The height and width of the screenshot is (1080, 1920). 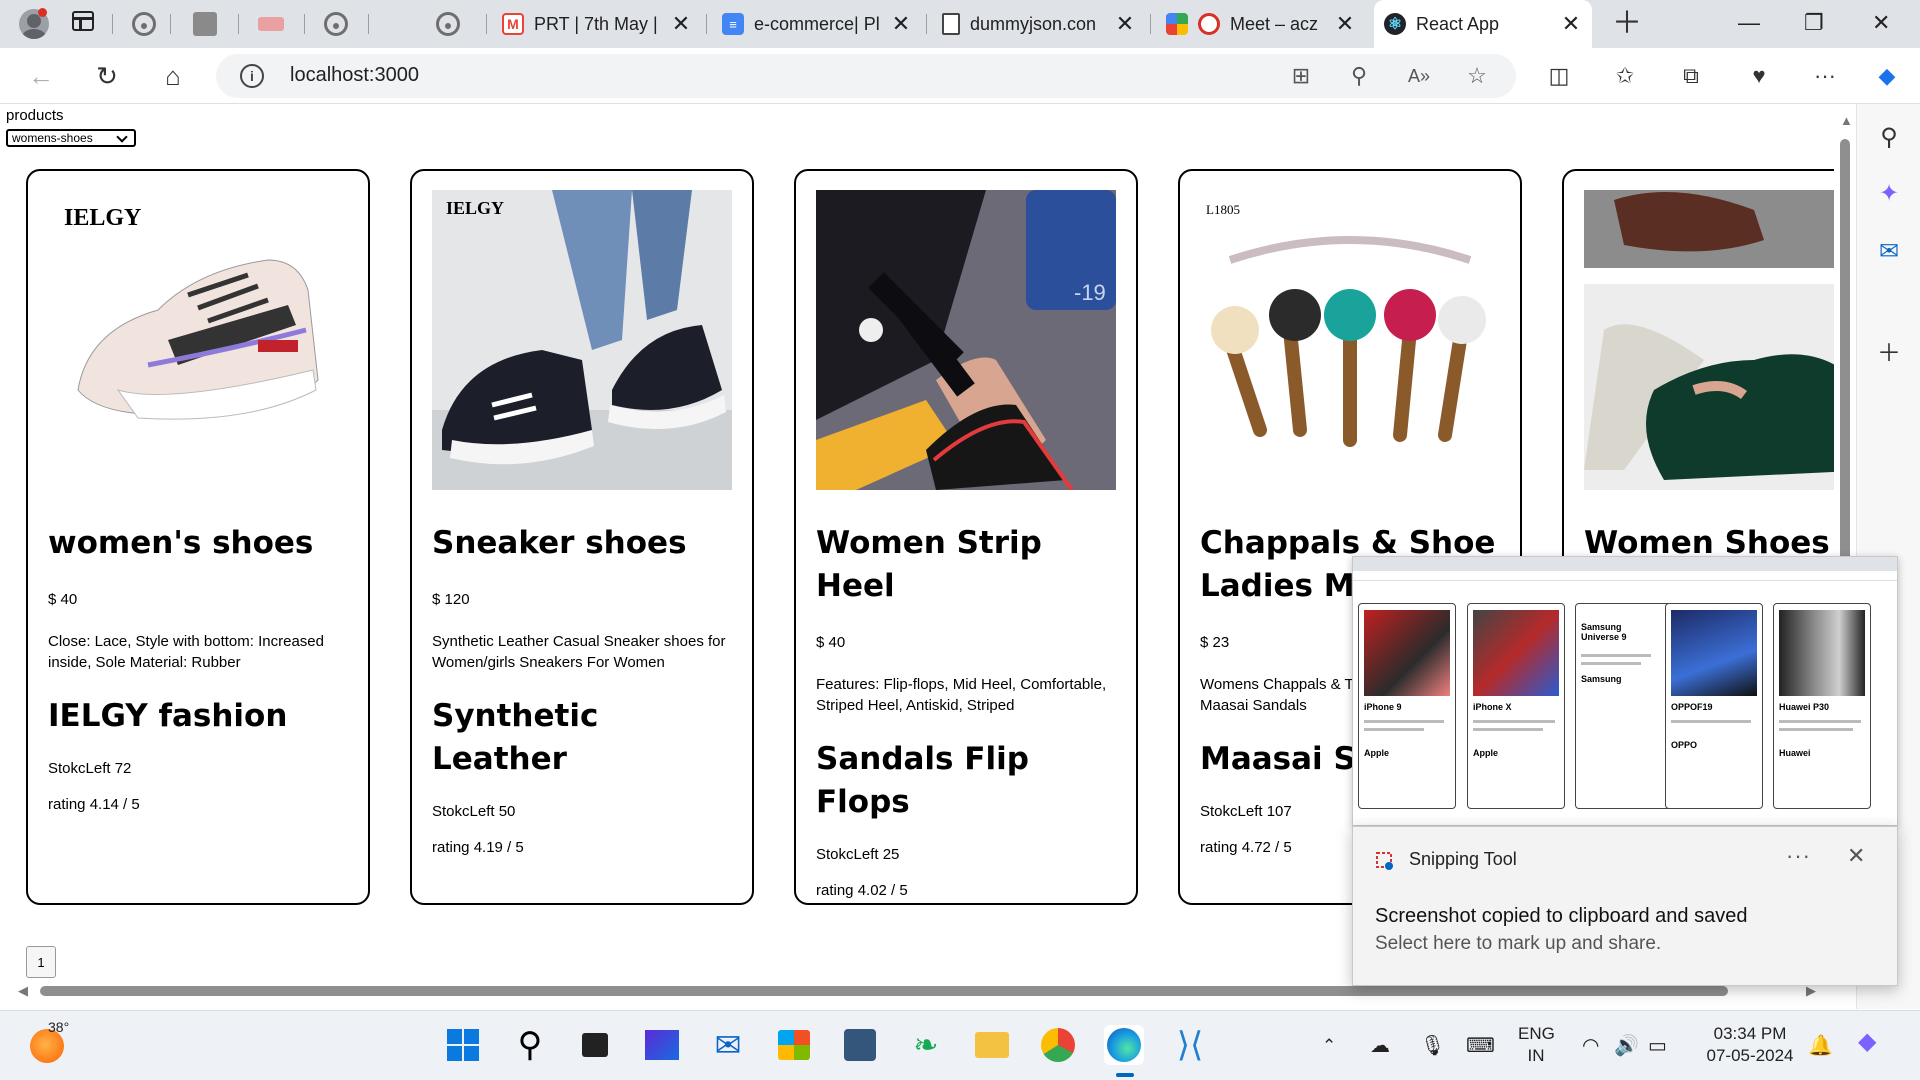 What do you see at coordinates (1759, 77) in the screenshot?
I see `browser-essentials-icon: ♥` at bounding box center [1759, 77].